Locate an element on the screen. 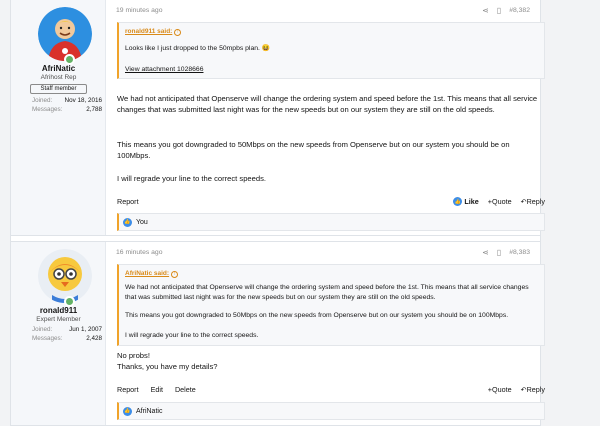 The image size is (600, 426). username: AfriNatic is located at coordinates (58, 68).